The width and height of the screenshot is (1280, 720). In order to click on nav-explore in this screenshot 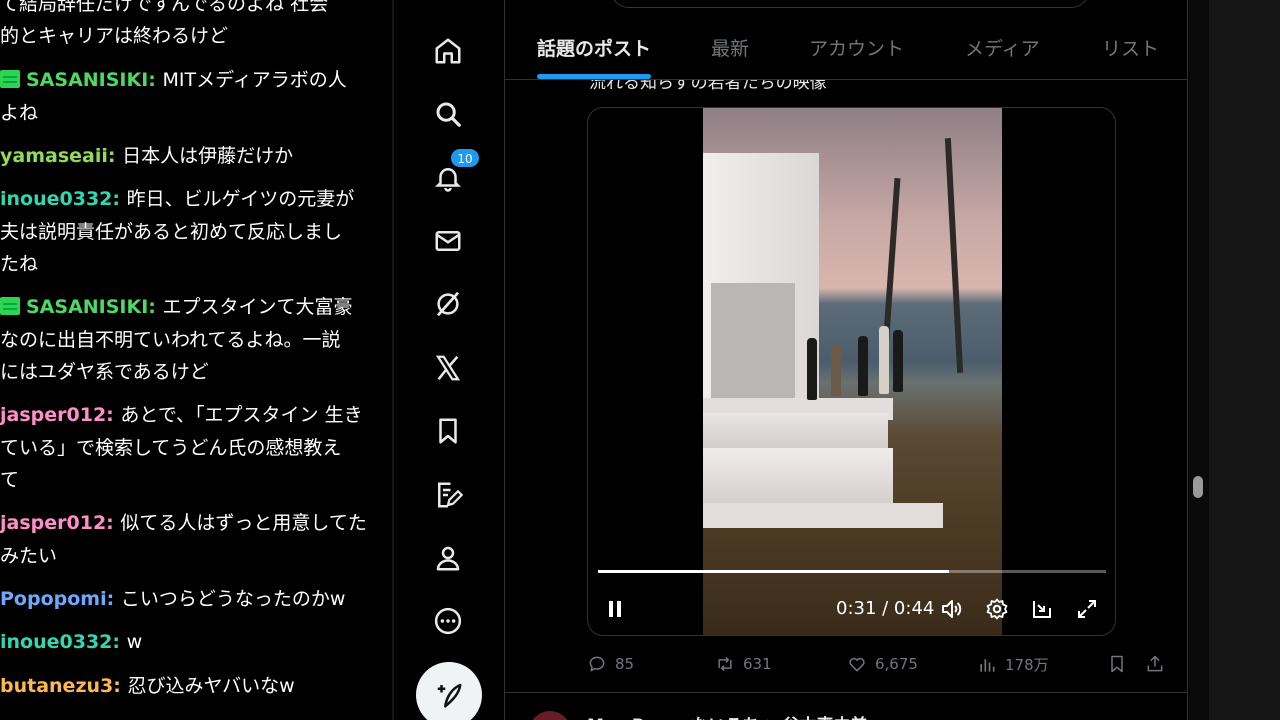, I will do `click(448, 114)`.